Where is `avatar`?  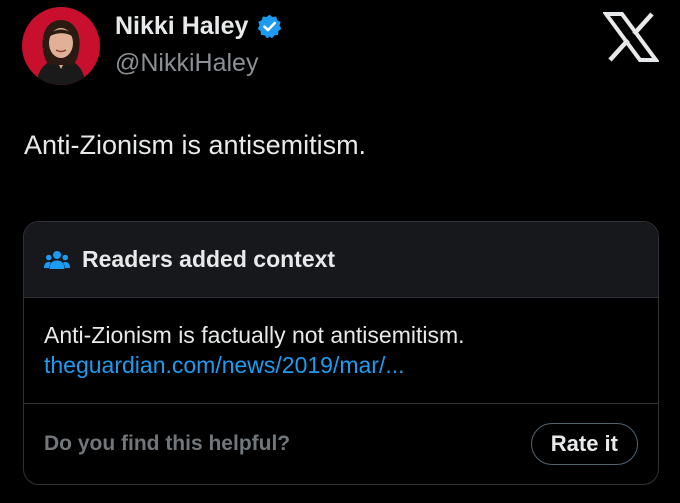
avatar is located at coordinates (61, 46).